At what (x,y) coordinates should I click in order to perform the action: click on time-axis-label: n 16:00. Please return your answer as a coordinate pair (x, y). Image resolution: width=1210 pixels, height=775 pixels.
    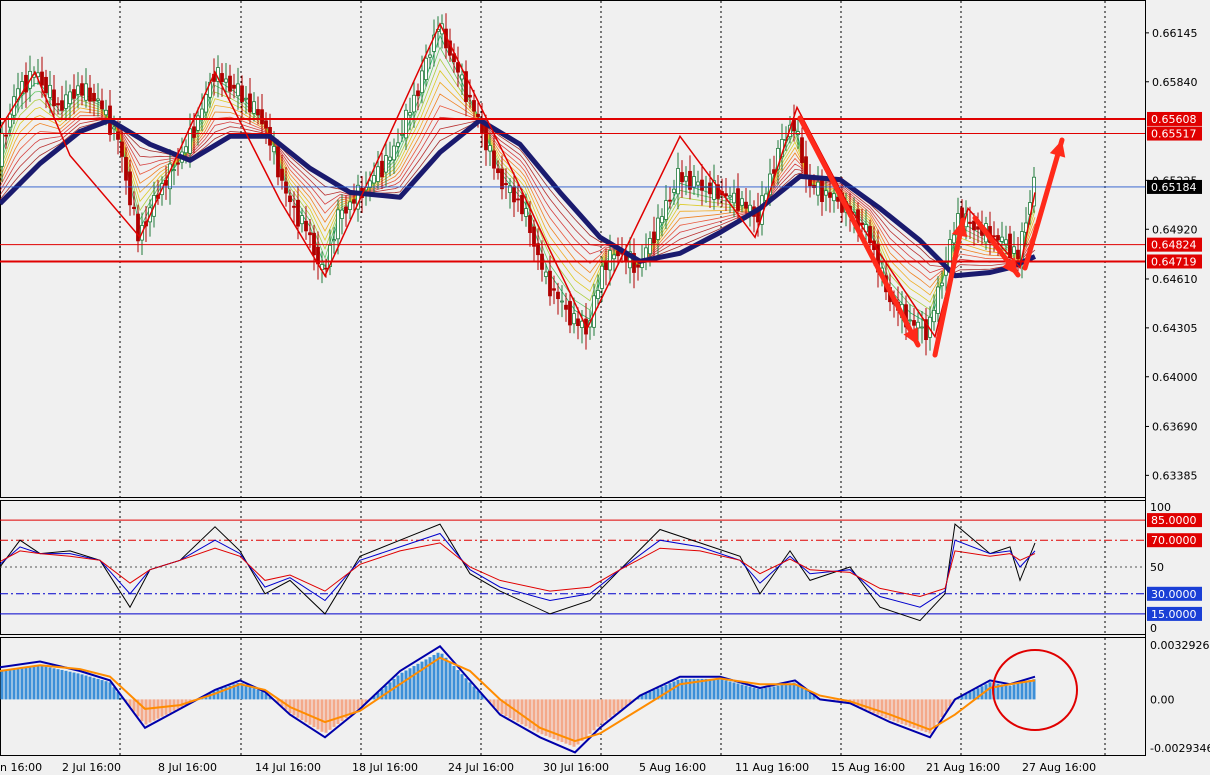
    Looking at the image, I should click on (21, 767).